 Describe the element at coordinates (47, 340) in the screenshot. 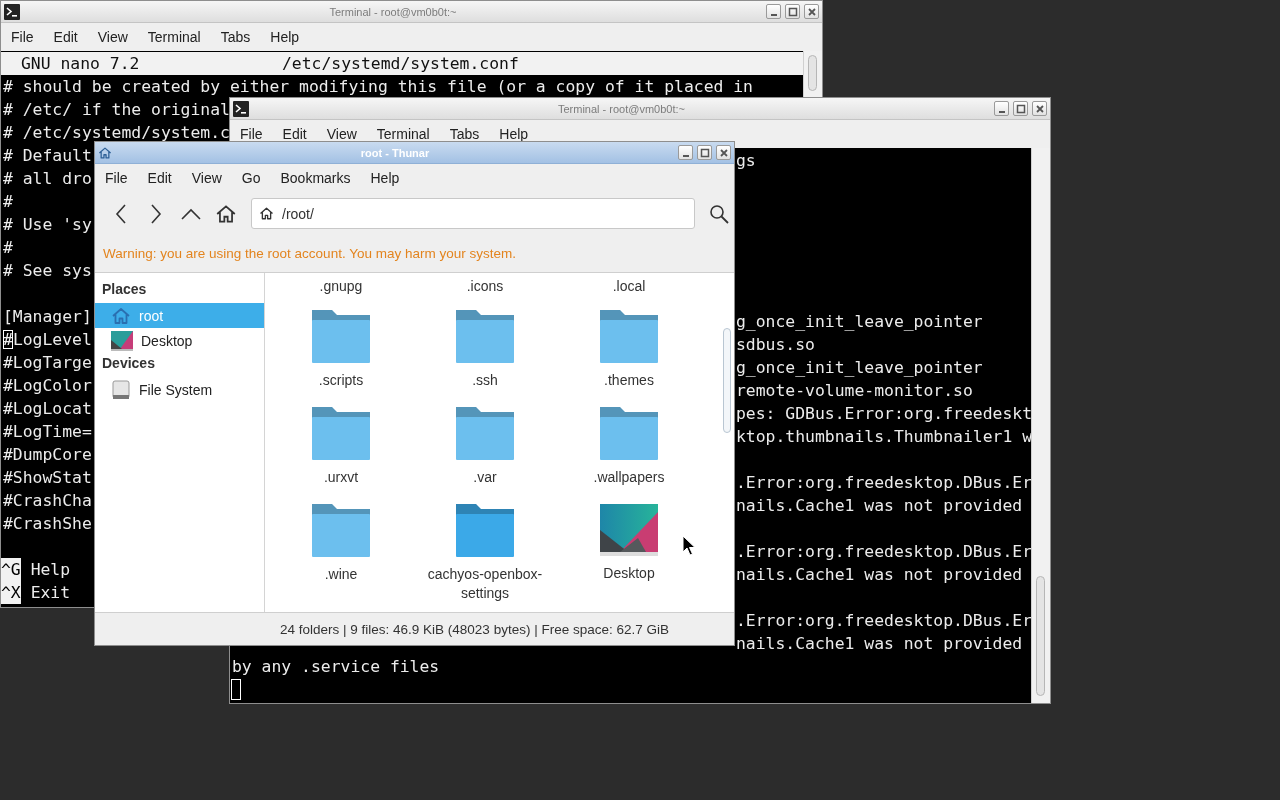

I see `terminal-line: #LogLevel` at that location.